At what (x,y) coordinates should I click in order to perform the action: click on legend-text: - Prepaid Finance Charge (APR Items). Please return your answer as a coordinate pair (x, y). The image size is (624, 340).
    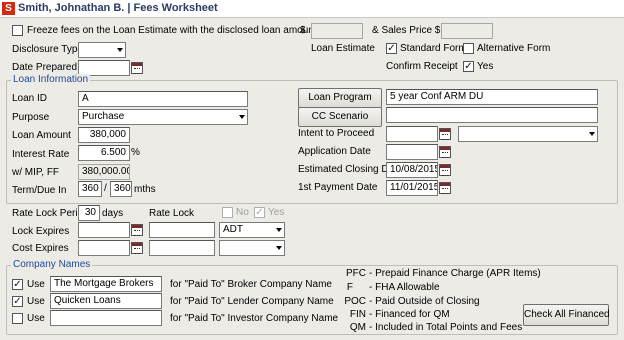
    Looking at the image, I should click on (455, 273).